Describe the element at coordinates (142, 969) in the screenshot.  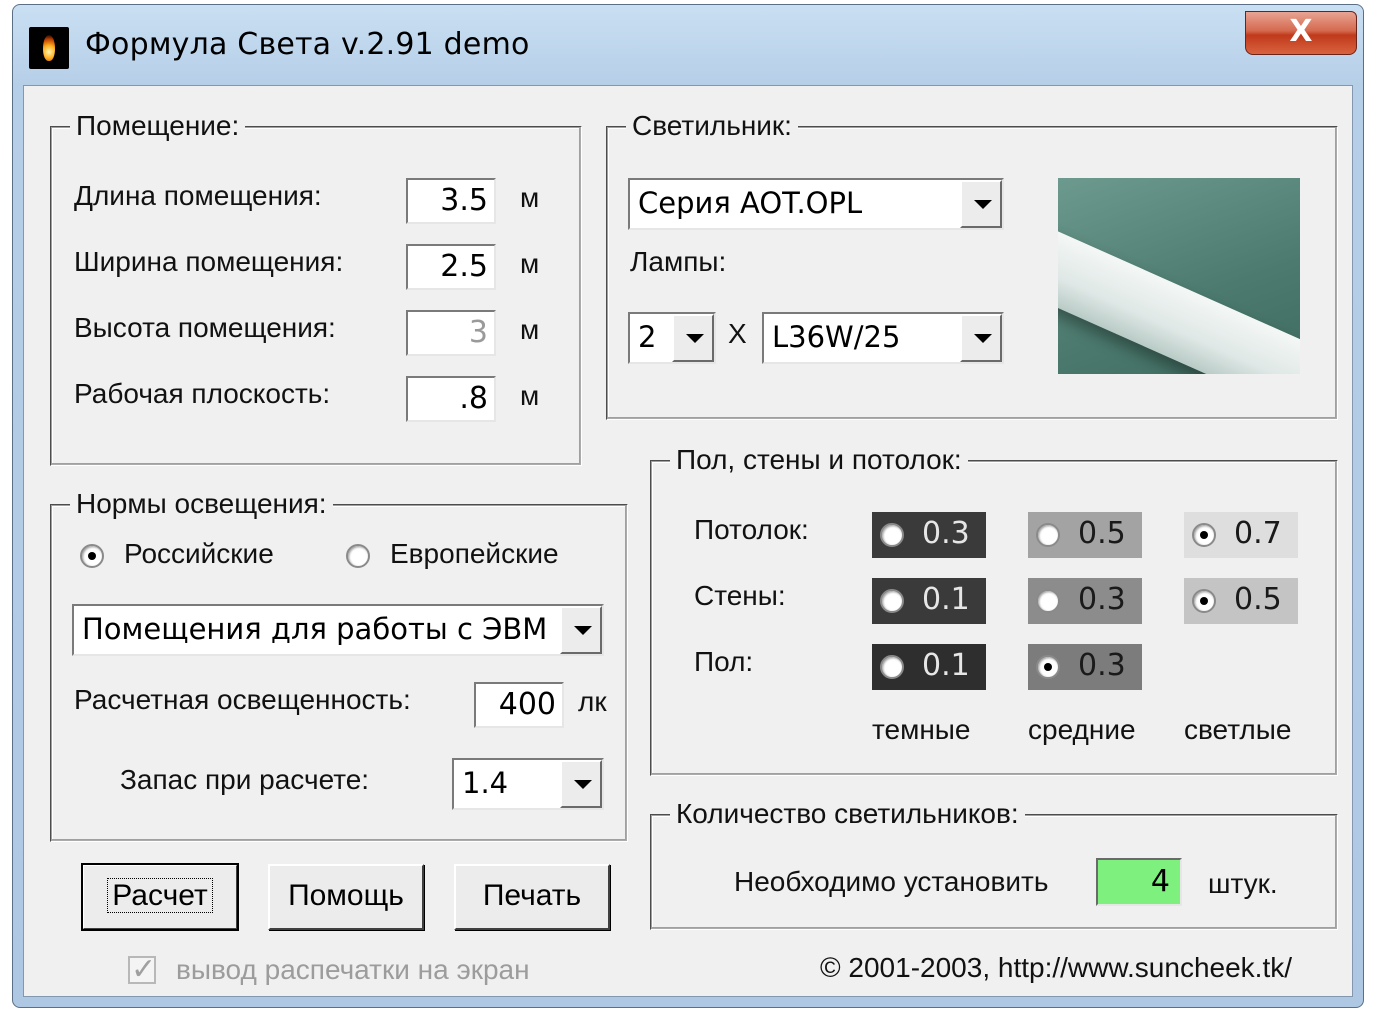
I see `print-preview-checkbox` at that location.